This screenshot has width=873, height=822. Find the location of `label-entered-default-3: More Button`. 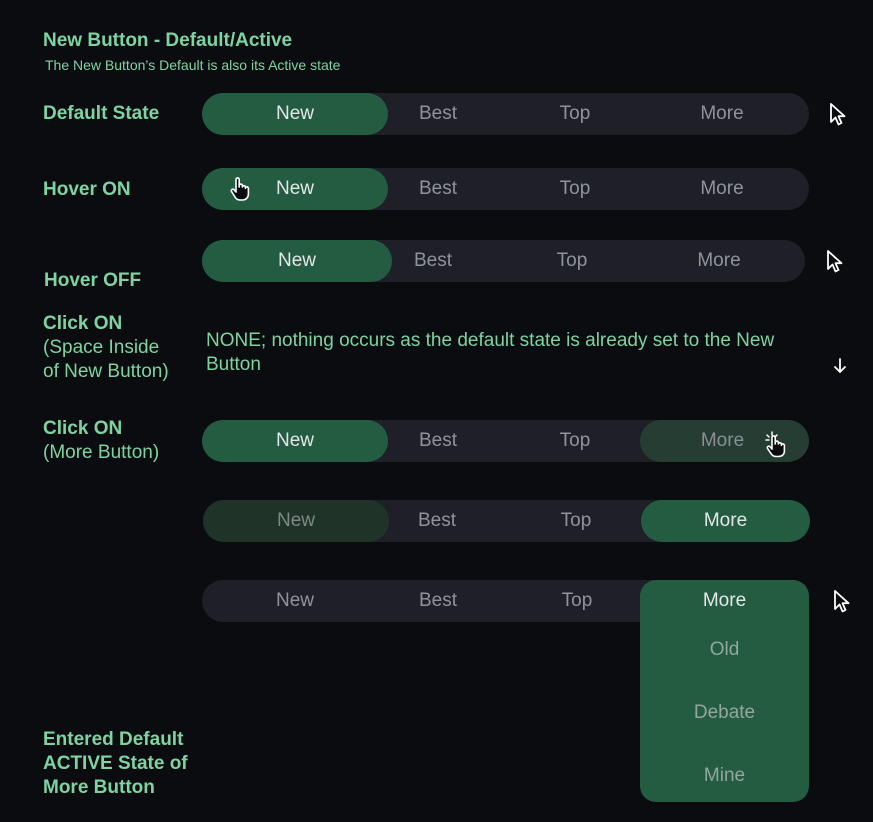

label-entered-default-3: More Button is located at coordinates (99, 787).